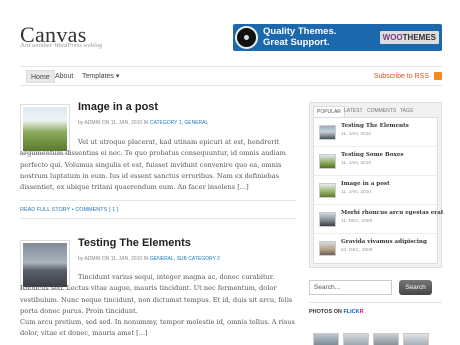  I want to click on list-item-date: 24. Dec, 2009, so click(357, 250).